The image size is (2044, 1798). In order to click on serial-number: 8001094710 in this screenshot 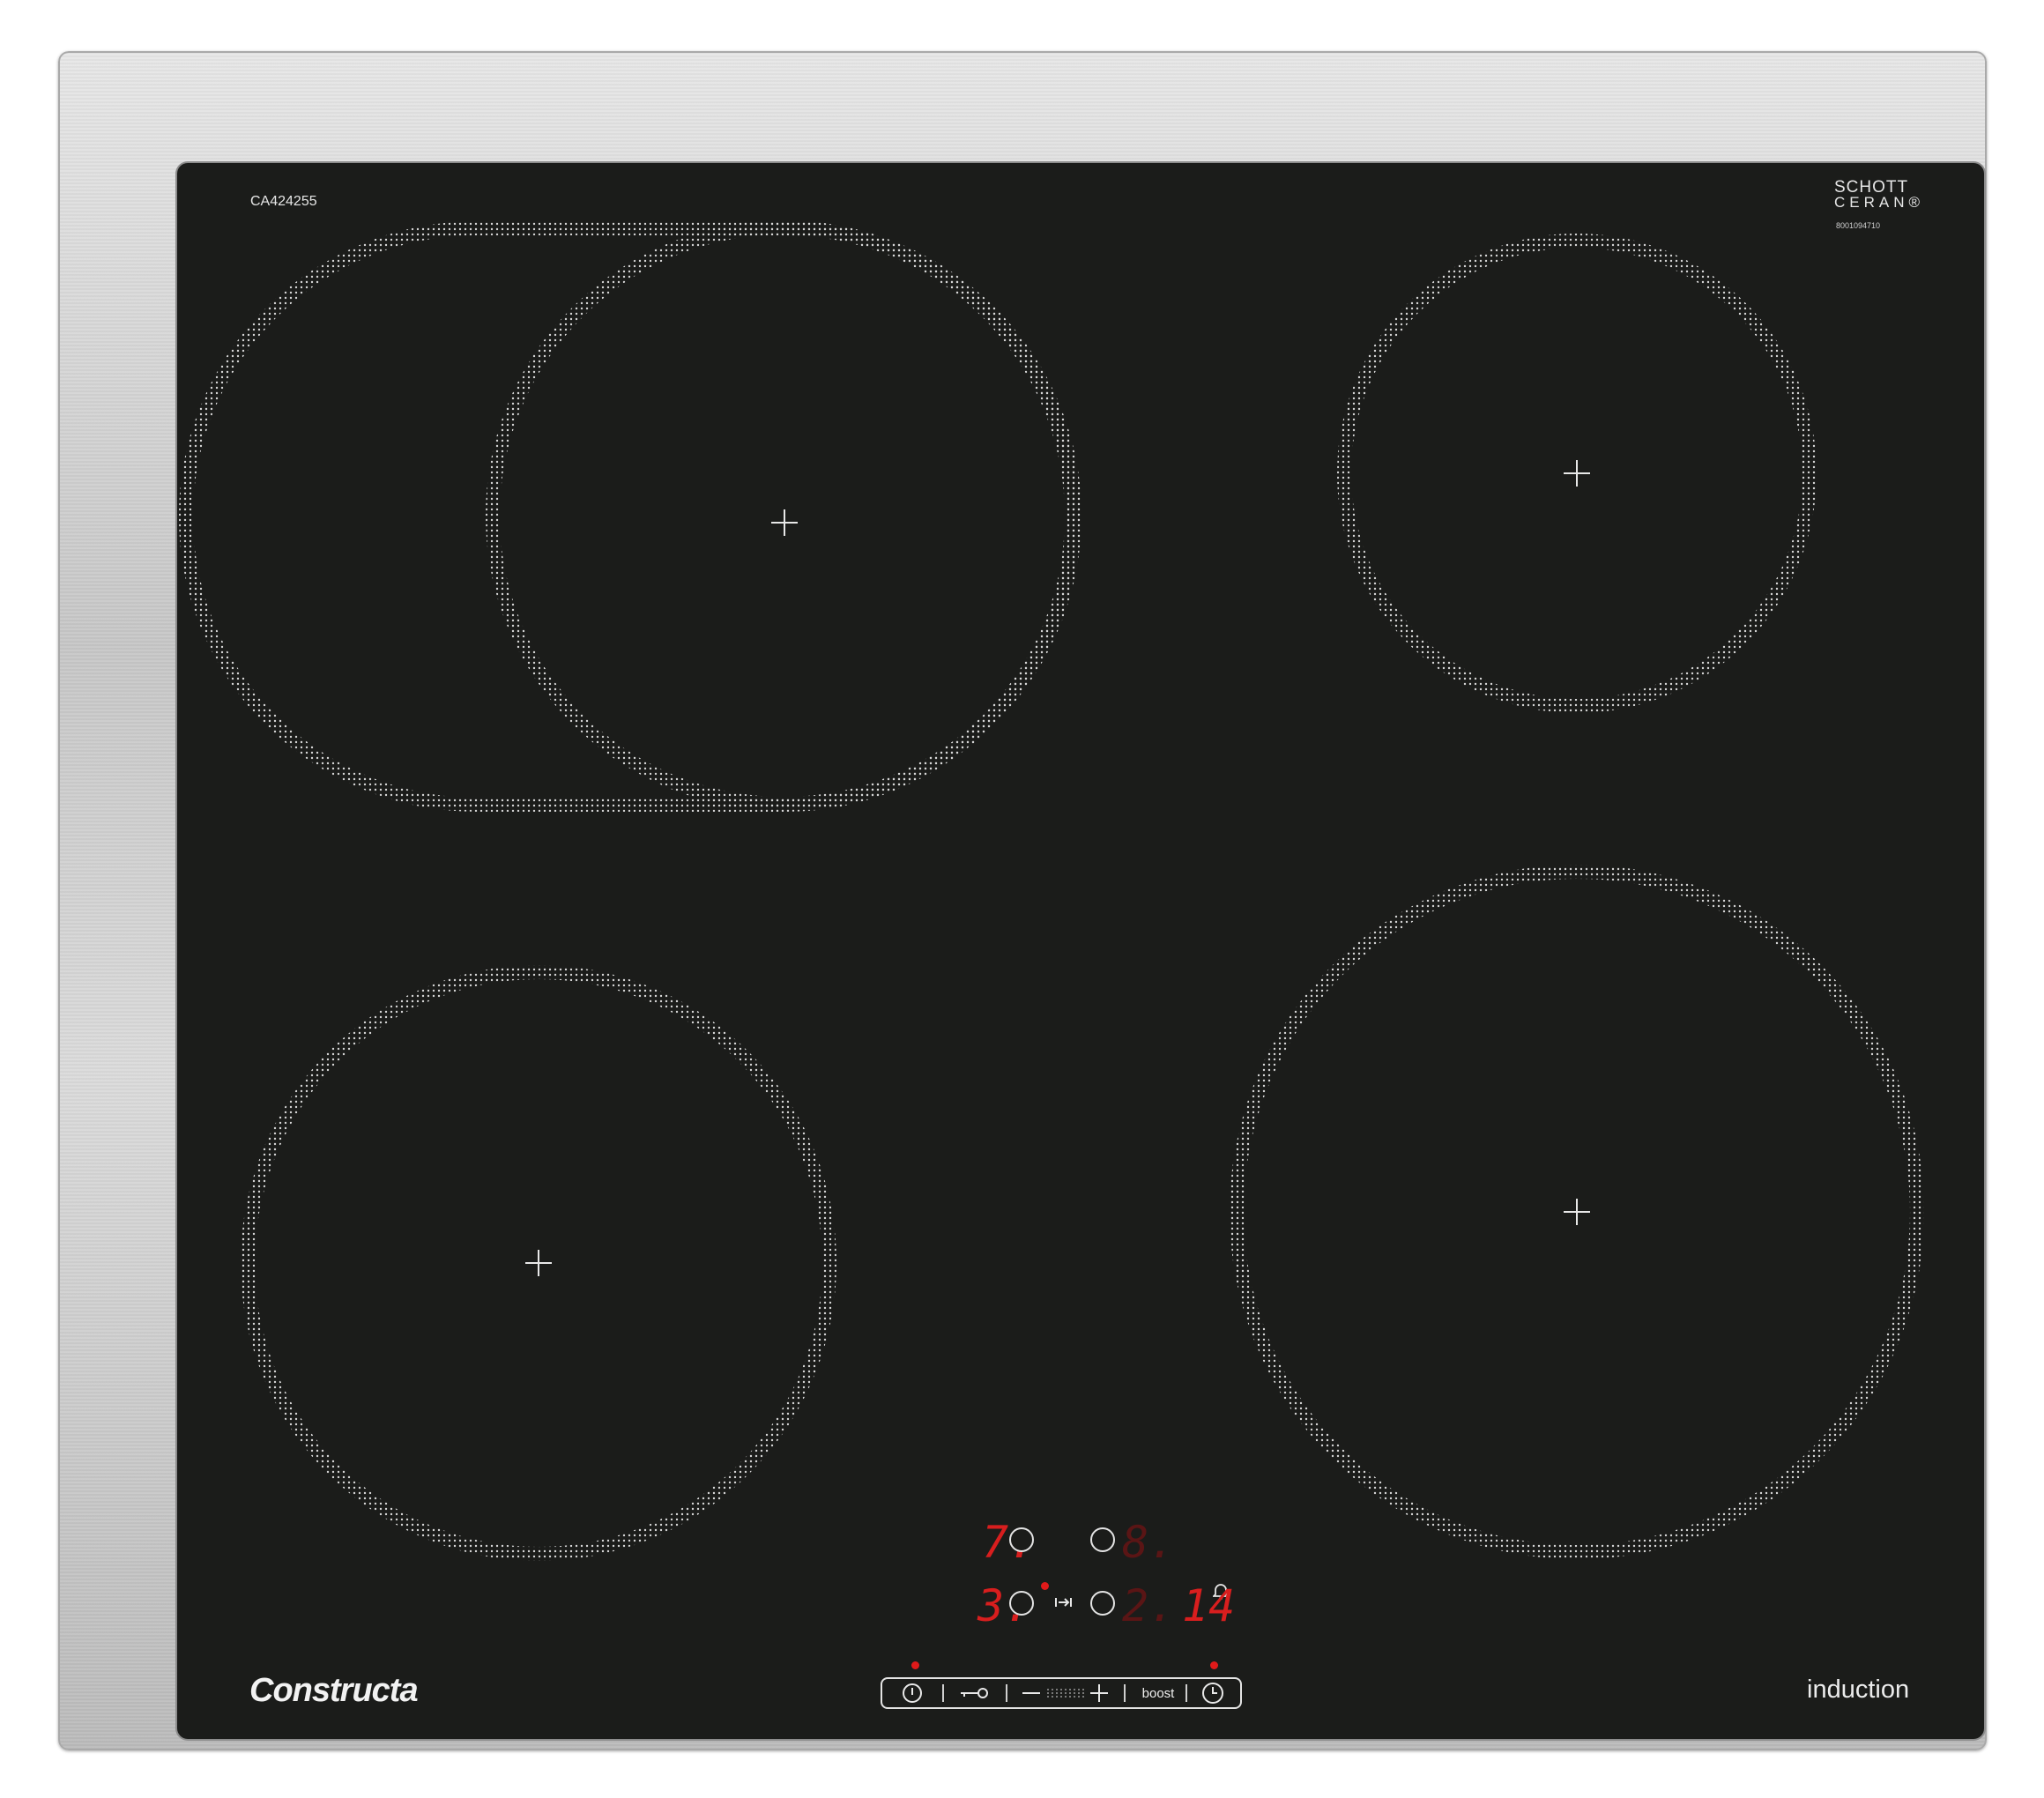, I will do `click(1858, 225)`.